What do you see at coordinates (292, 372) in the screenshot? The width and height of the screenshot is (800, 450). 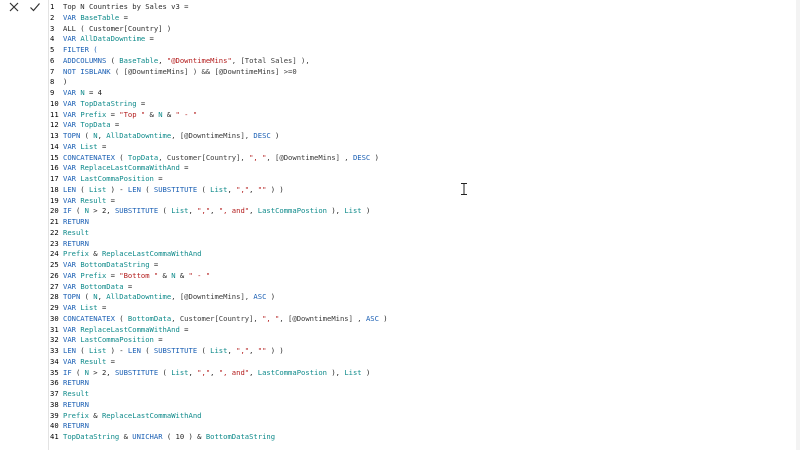 I see `code-token: LastCommaPostion` at bounding box center [292, 372].